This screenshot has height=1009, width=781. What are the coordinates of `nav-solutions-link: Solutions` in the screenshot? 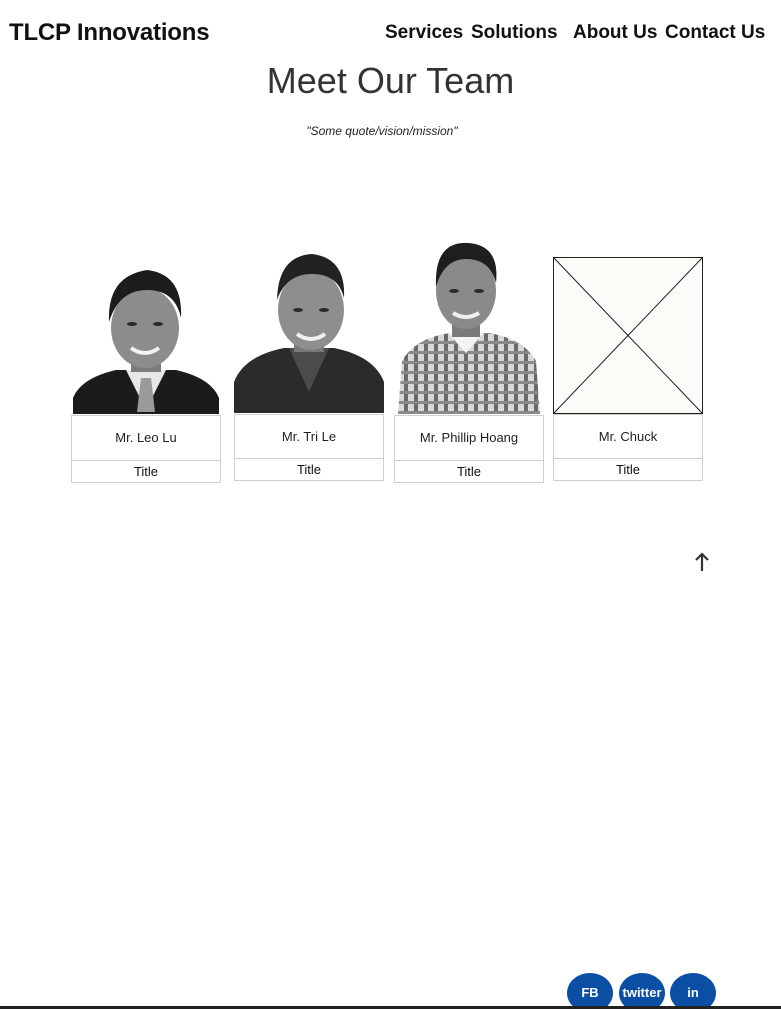 It's located at (514, 33).